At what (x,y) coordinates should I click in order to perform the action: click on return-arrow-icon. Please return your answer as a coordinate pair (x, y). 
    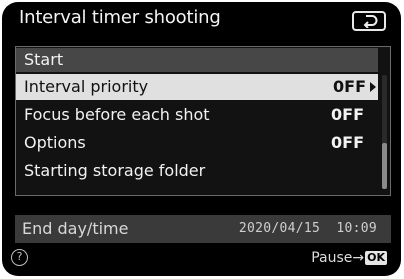
    Looking at the image, I should click on (370, 21).